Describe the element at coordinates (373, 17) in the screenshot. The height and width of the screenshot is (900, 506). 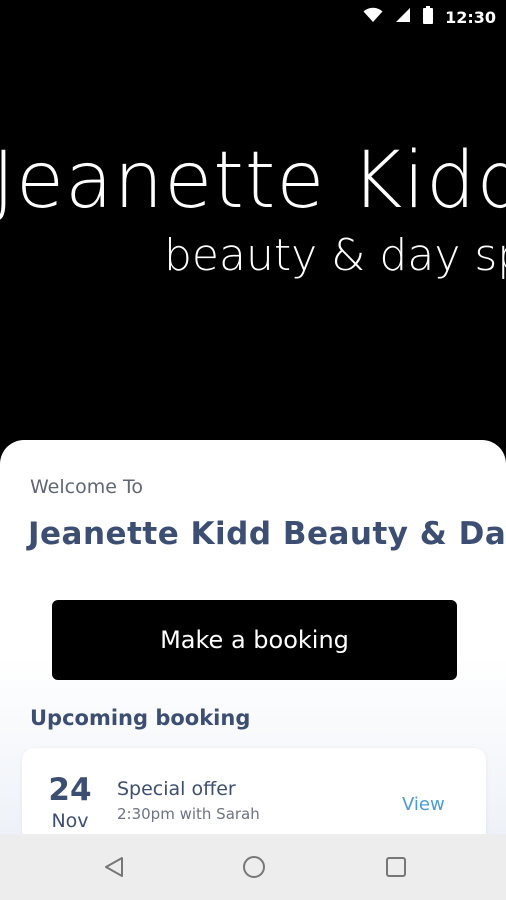
I see `wifi-icon` at that location.